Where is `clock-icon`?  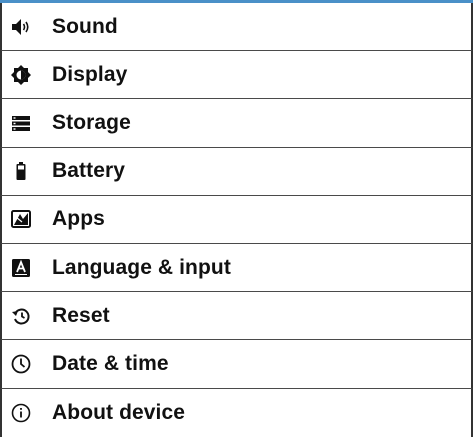
clock-icon is located at coordinates (21, 364).